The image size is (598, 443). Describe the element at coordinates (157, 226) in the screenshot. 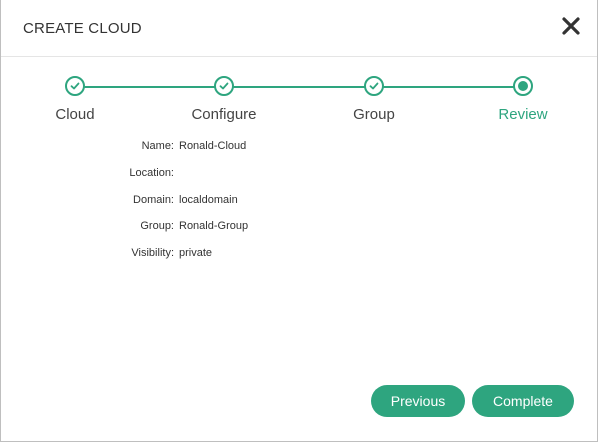

I see `field-label: Group:` at that location.